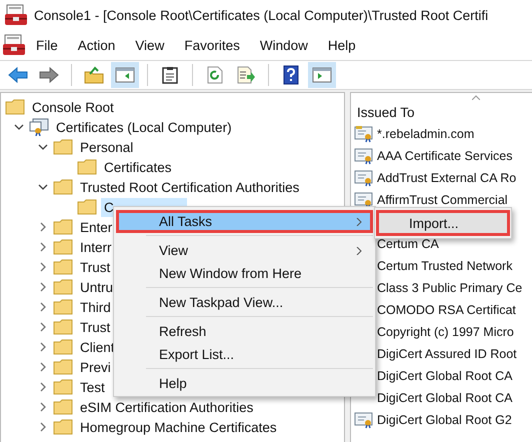  I want to click on certificate-name: *.rebeladmin.com, so click(425, 134).